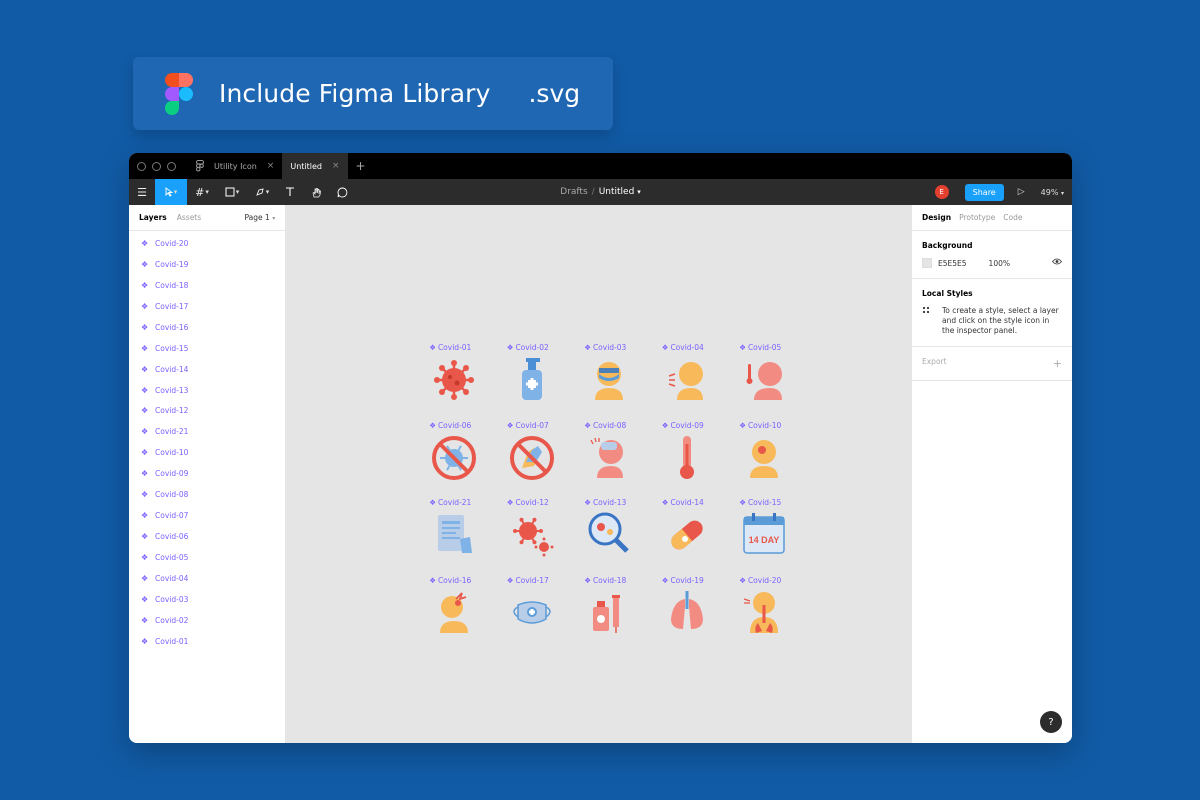 This screenshot has height=800, width=1200. Describe the element at coordinates (207, 411) in the screenshot. I see `layer-item: ❖ Covid-12` at that location.